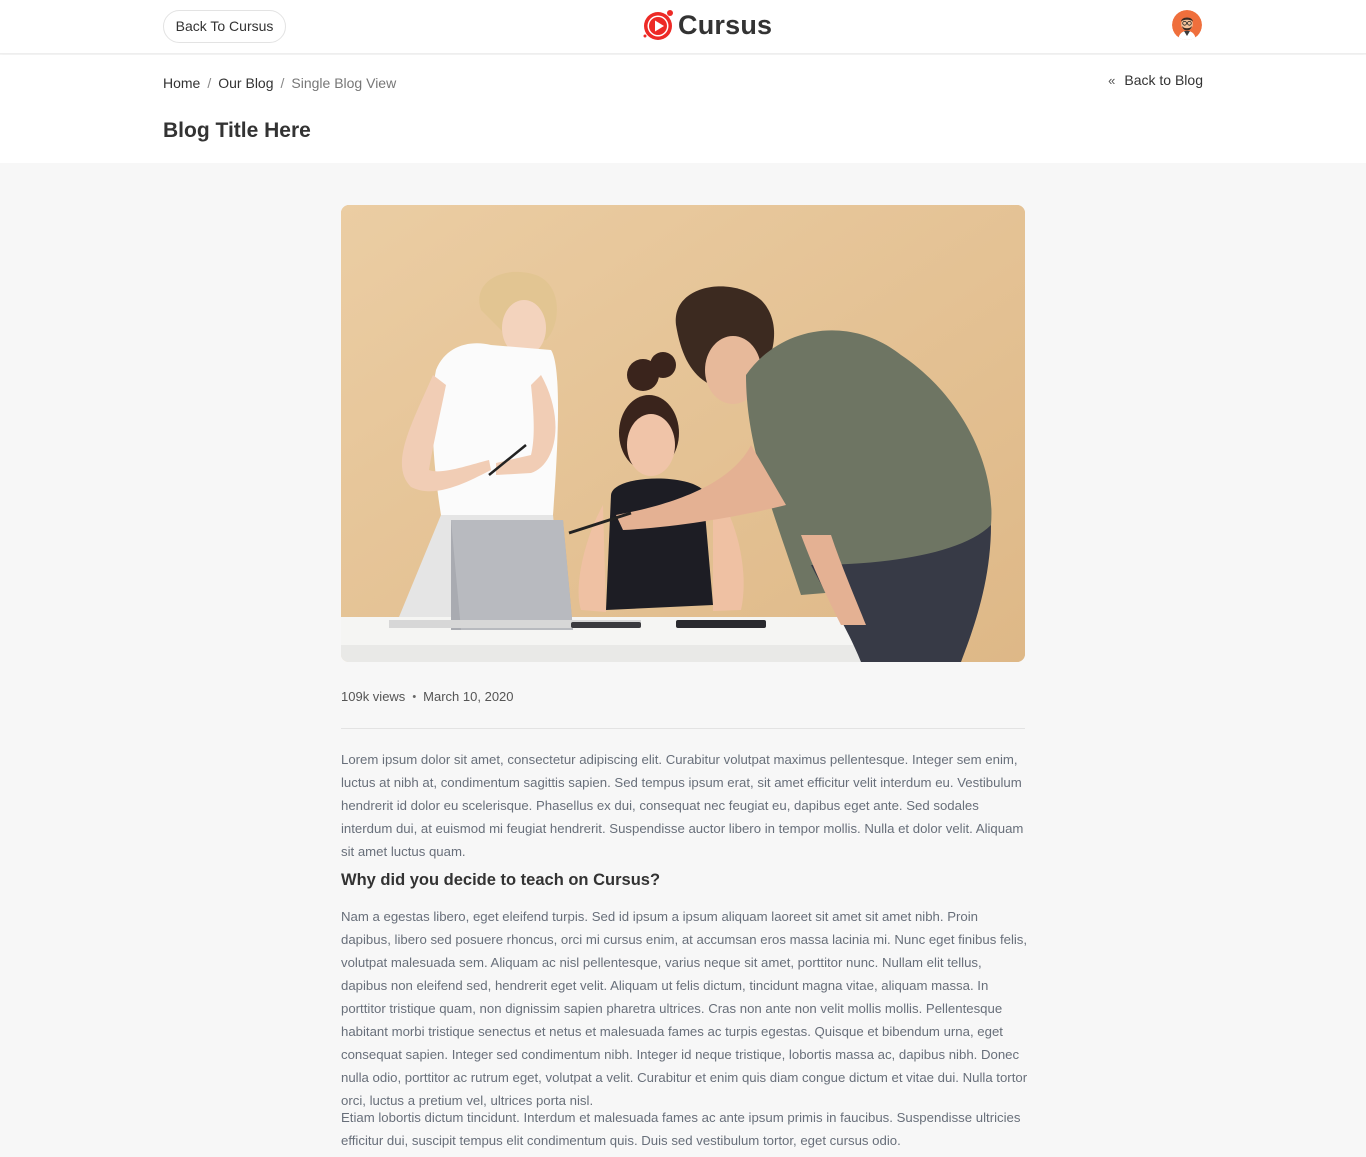  What do you see at coordinates (1187, 25) in the screenshot?
I see `user-avatar` at bounding box center [1187, 25].